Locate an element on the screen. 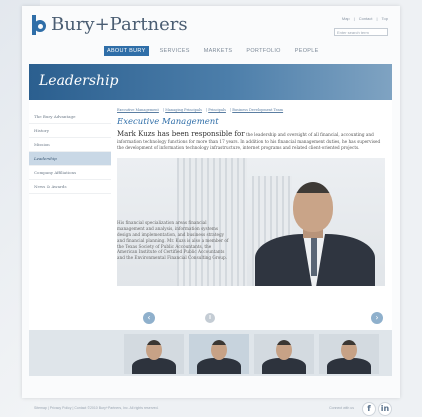 This screenshot has width=422, height=417. nav-portfolio: PORTFOLIO is located at coordinates (263, 51).